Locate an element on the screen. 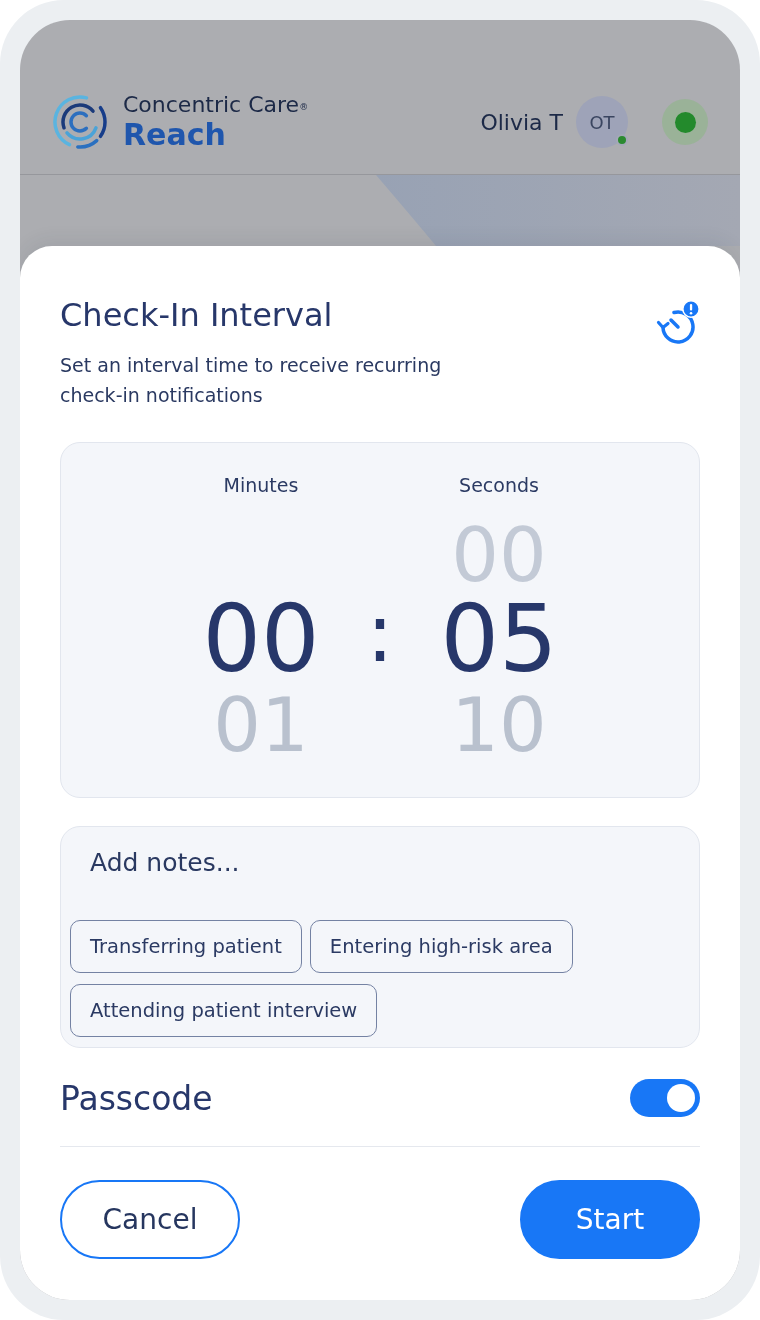  avatar-initials: OT is located at coordinates (602, 122).